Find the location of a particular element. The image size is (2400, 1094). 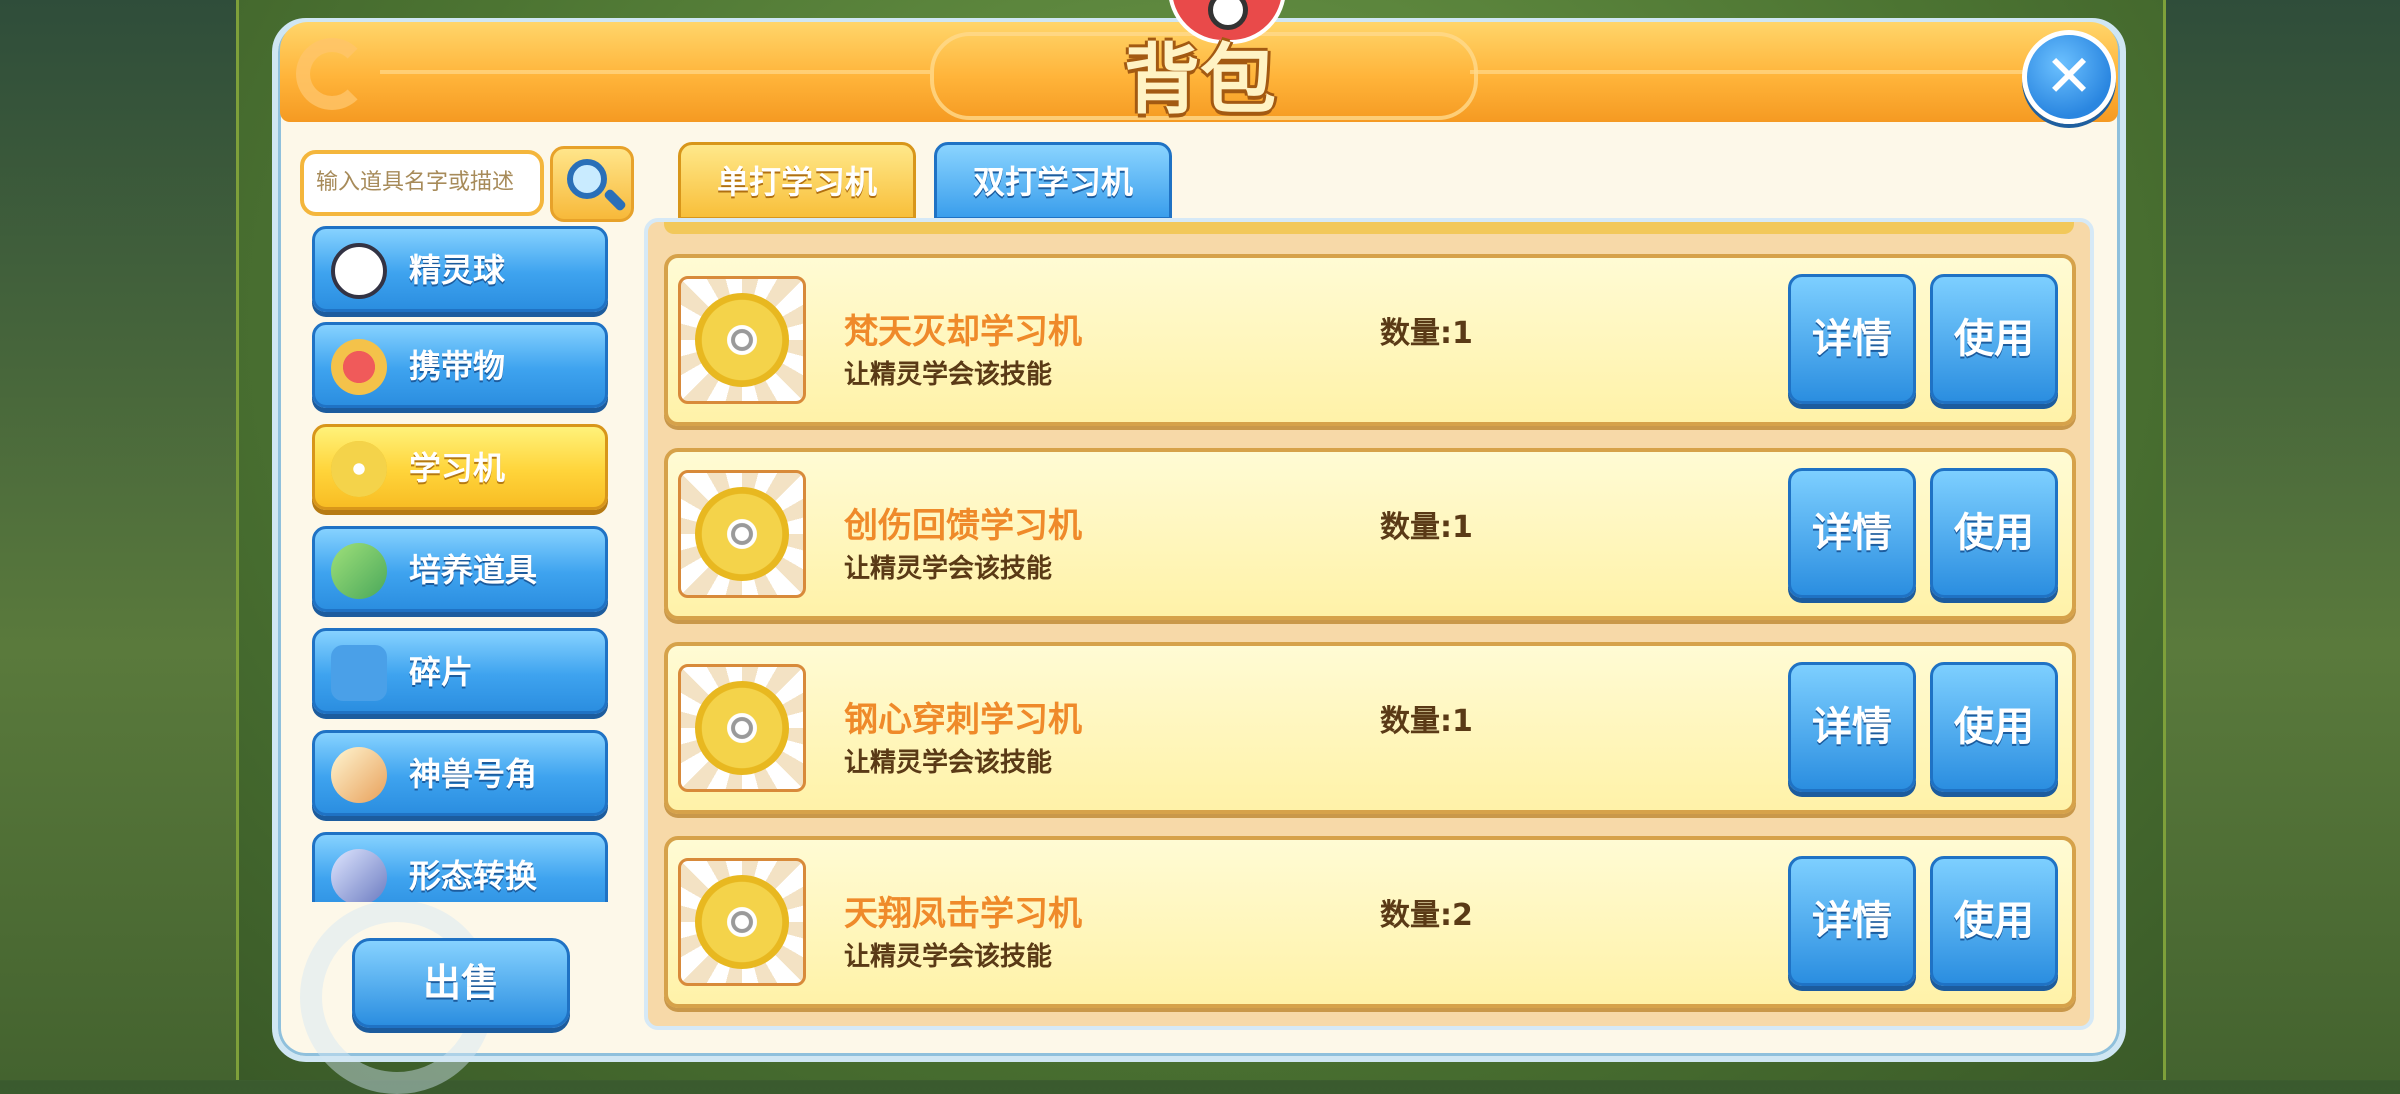

category-label: 学习机 is located at coordinates (457, 468).